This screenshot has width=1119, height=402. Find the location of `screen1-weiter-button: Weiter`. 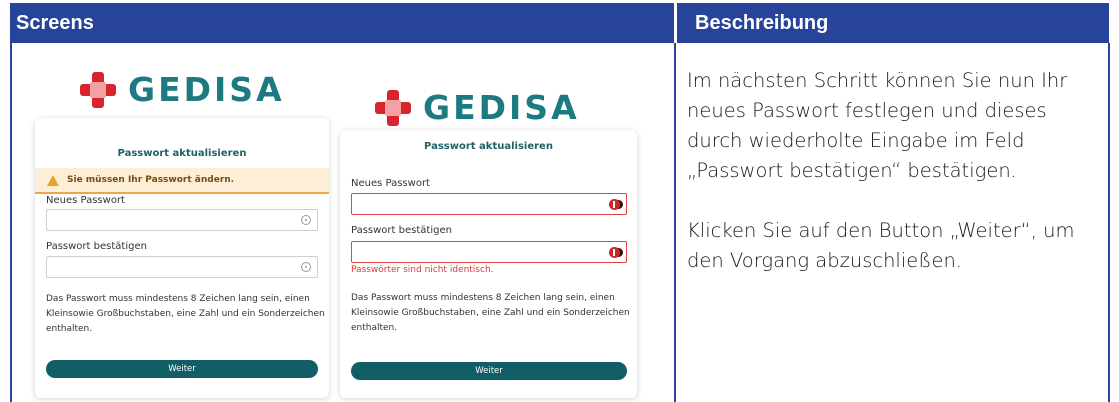

screen1-weiter-button: Weiter is located at coordinates (182, 369).